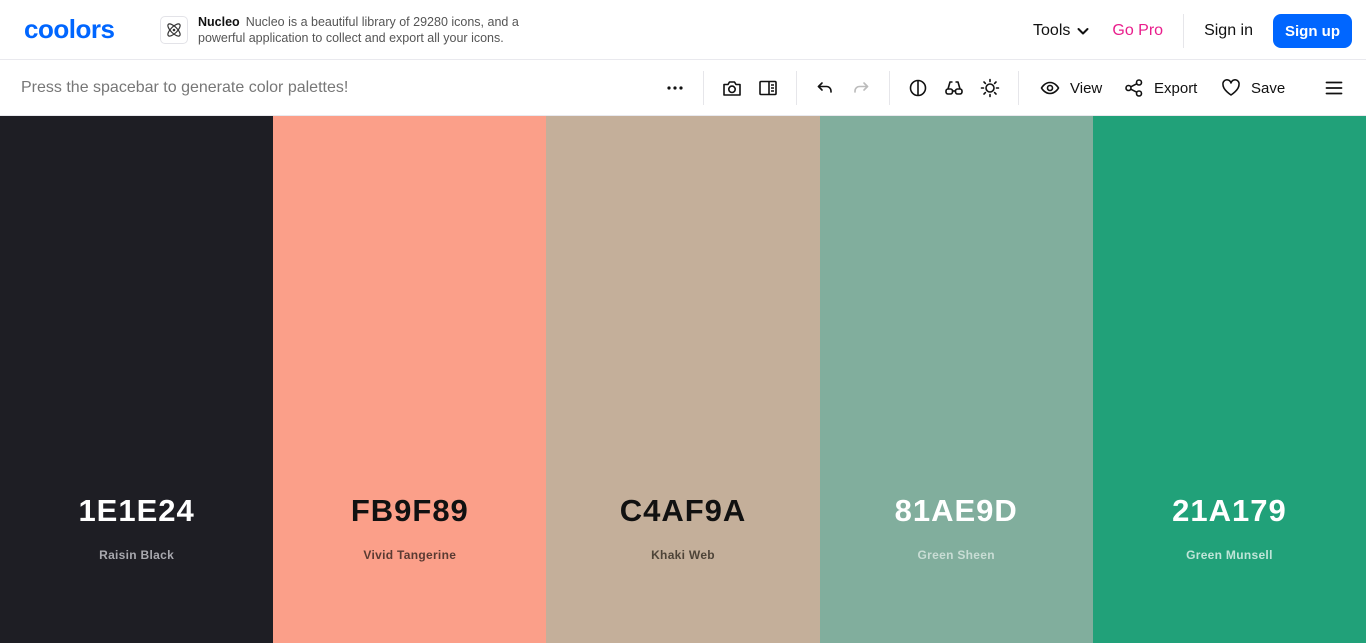 This screenshot has height=643, width=1366. Describe the element at coordinates (1229, 511) in the screenshot. I see `color-hex: 21A179` at that location.